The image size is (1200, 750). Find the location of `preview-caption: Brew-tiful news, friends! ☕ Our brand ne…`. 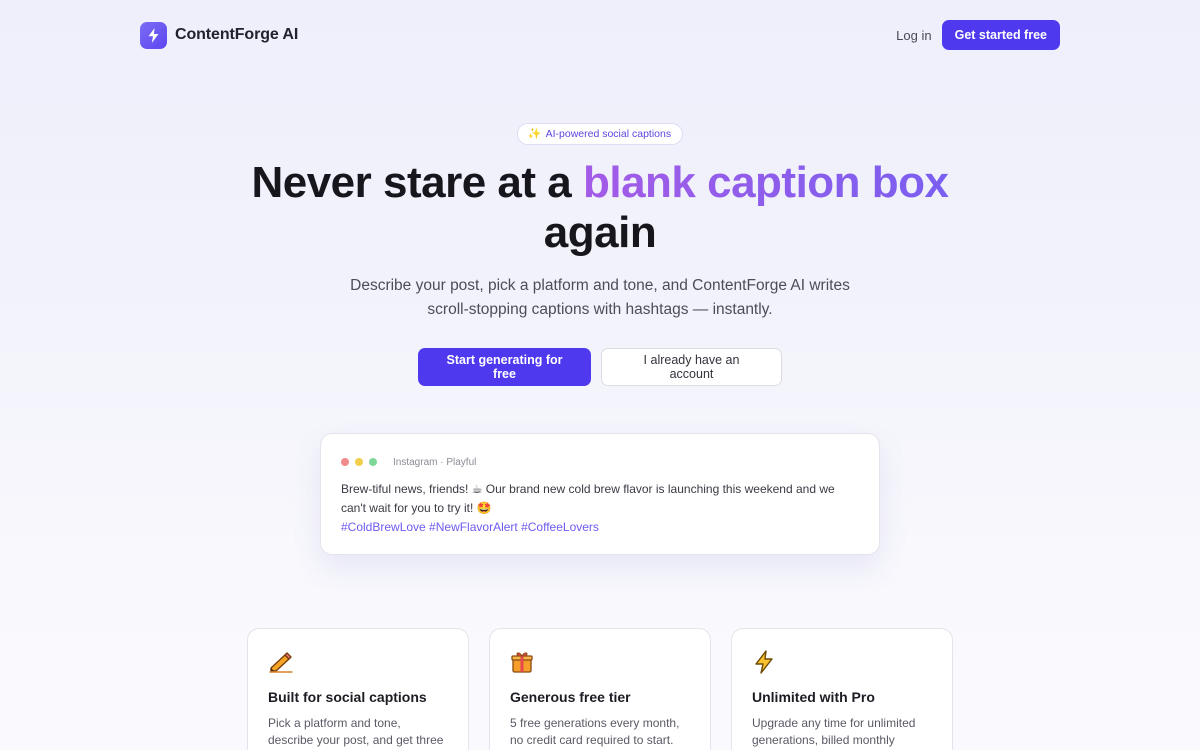

preview-caption: Brew-tiful news, friends! ☕ Our brand ne… is located at coordinates (588, 498).